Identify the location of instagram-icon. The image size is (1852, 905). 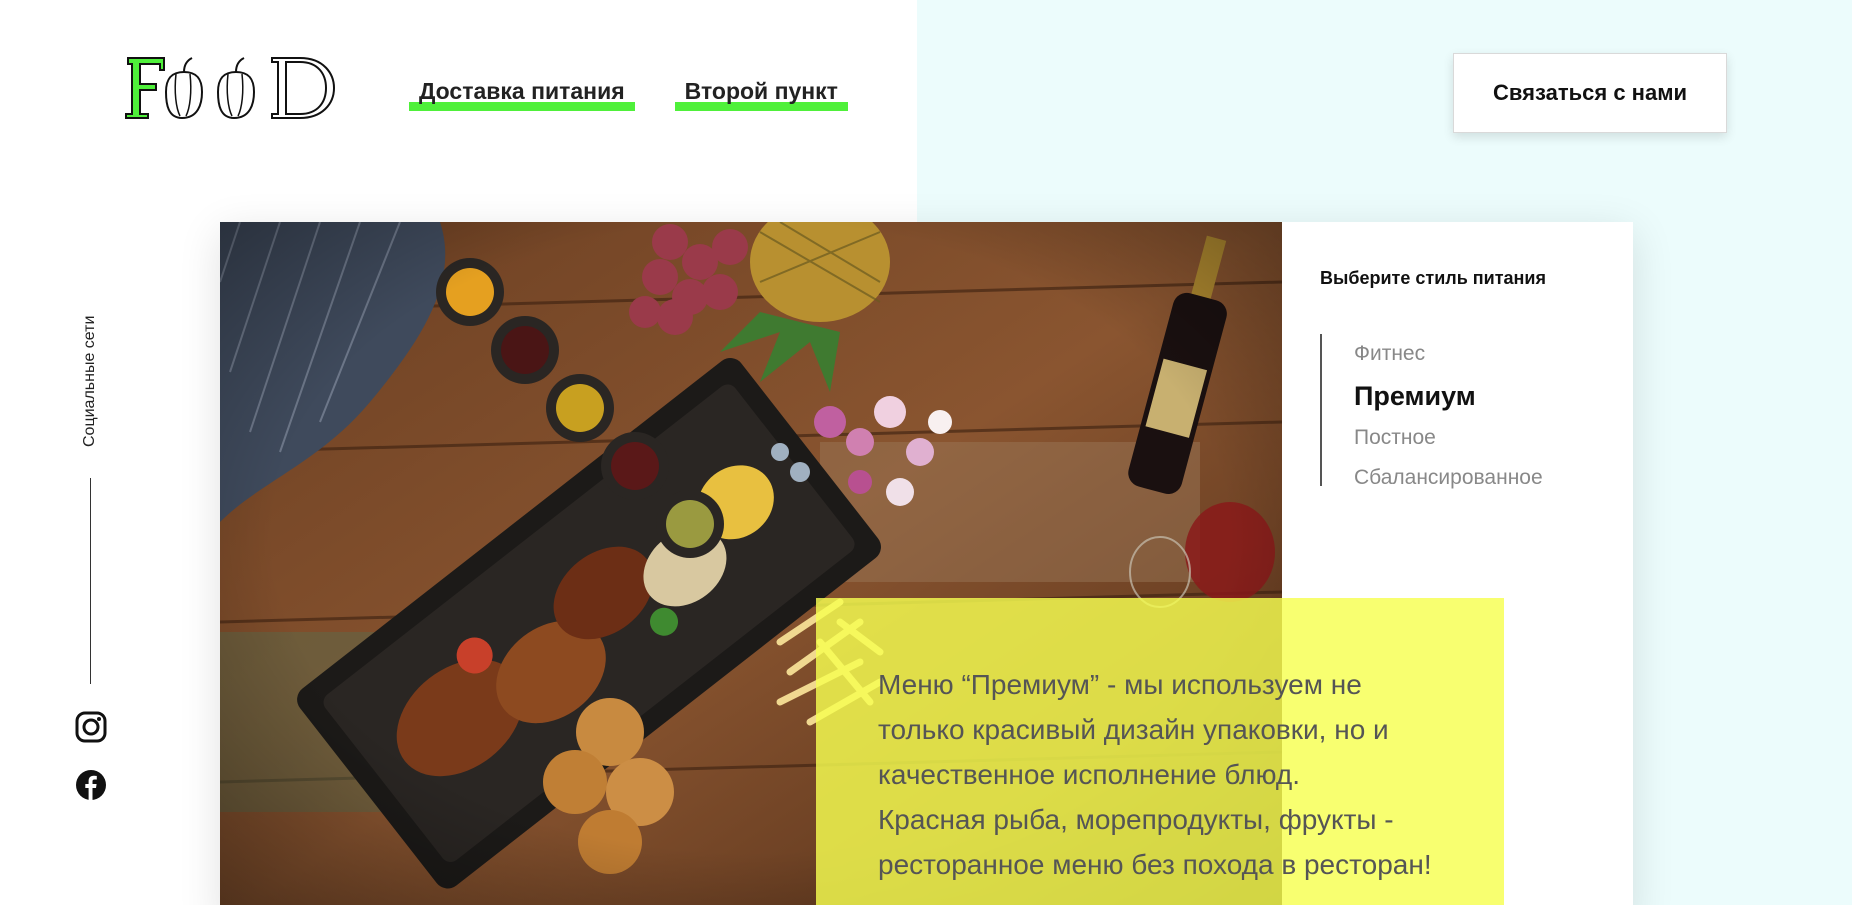
(91, 727).